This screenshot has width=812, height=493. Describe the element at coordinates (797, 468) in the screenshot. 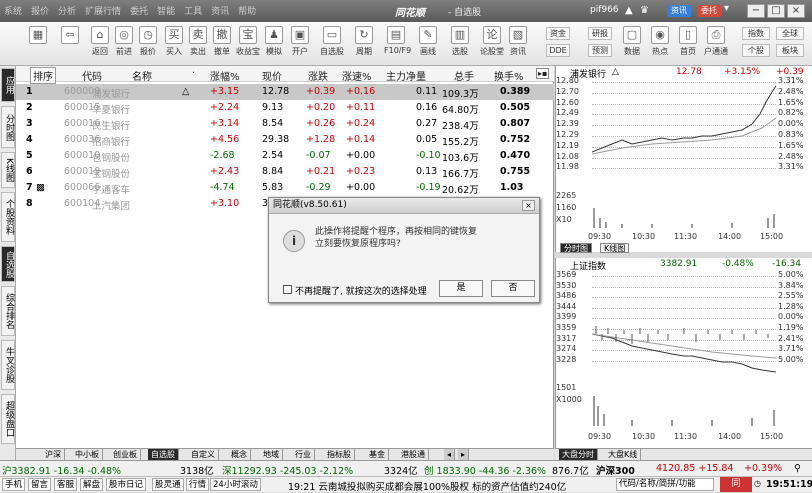

I see `search-icon: ⚲` at that location.